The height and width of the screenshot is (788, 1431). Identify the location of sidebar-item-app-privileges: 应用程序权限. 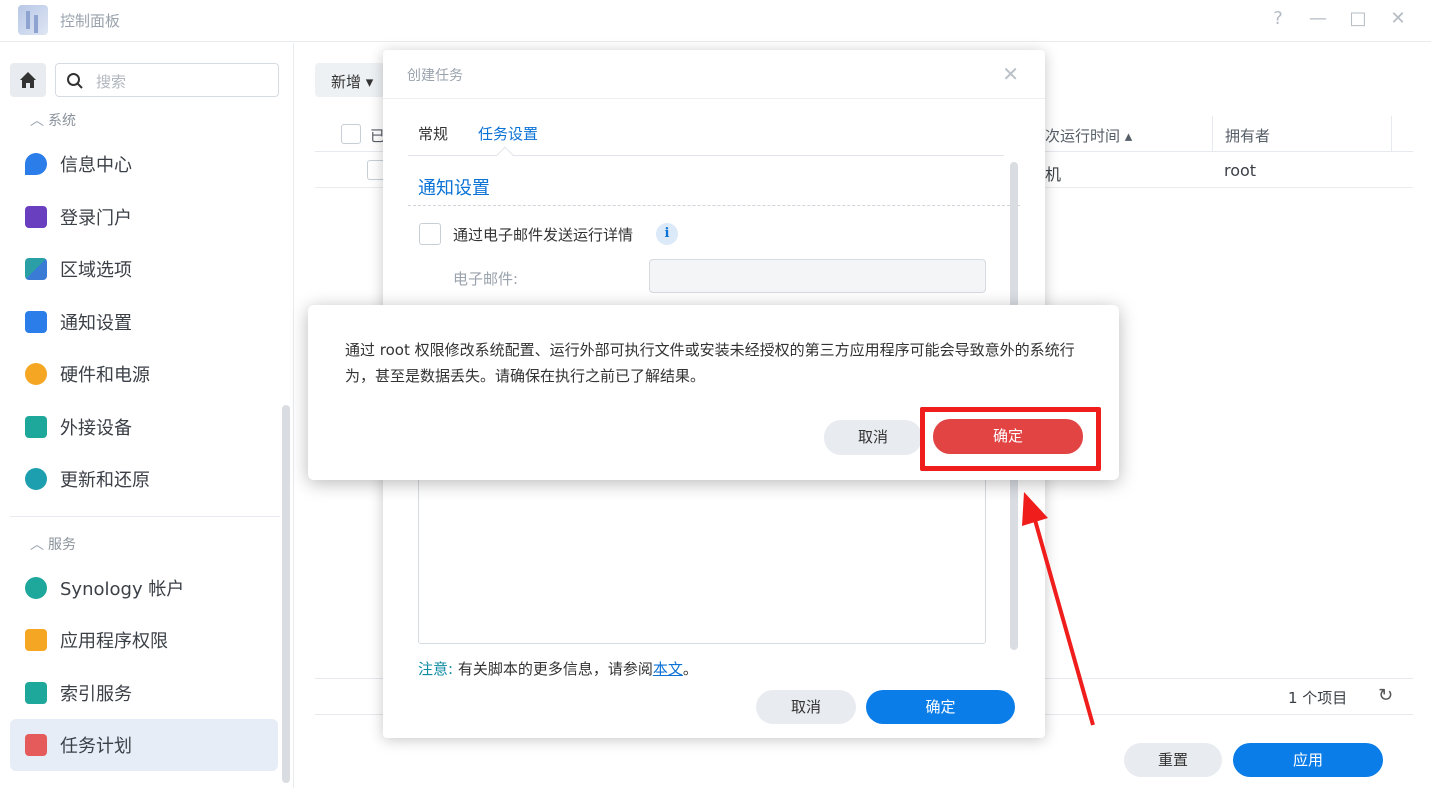
(144, 640).